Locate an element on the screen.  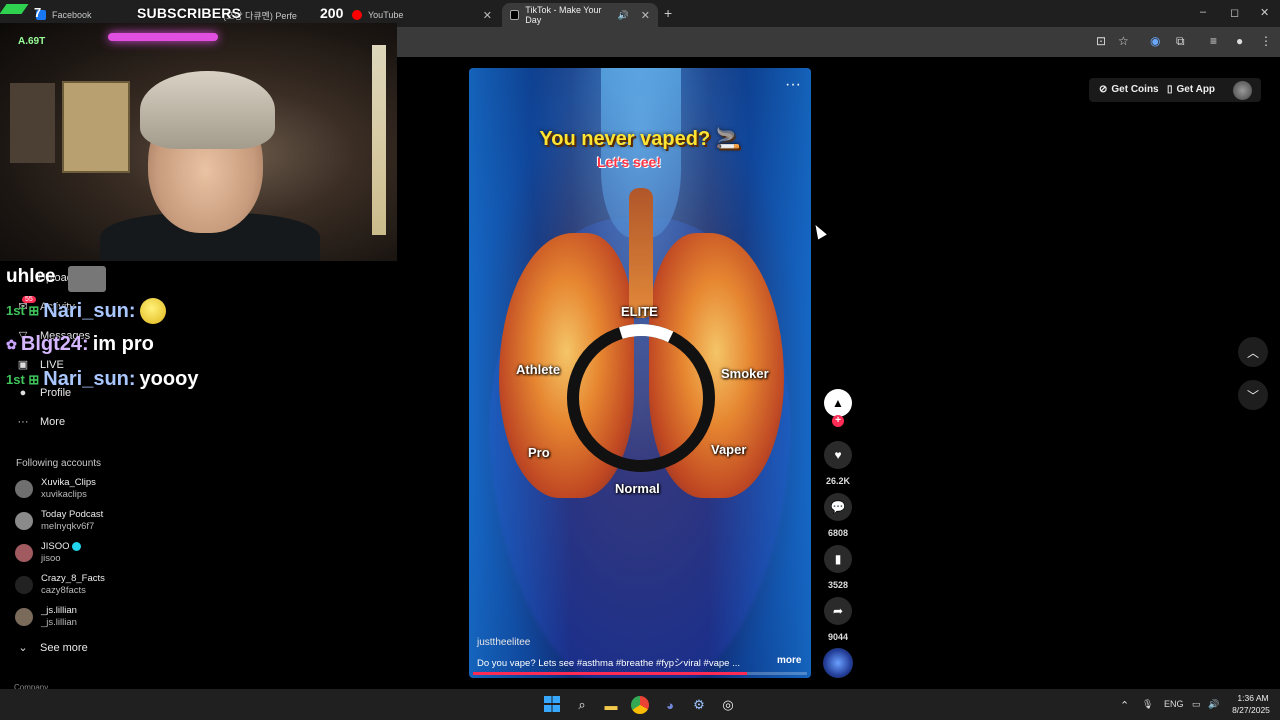
profile-avatar-icon: ● is located at coordinates (1239, 41).